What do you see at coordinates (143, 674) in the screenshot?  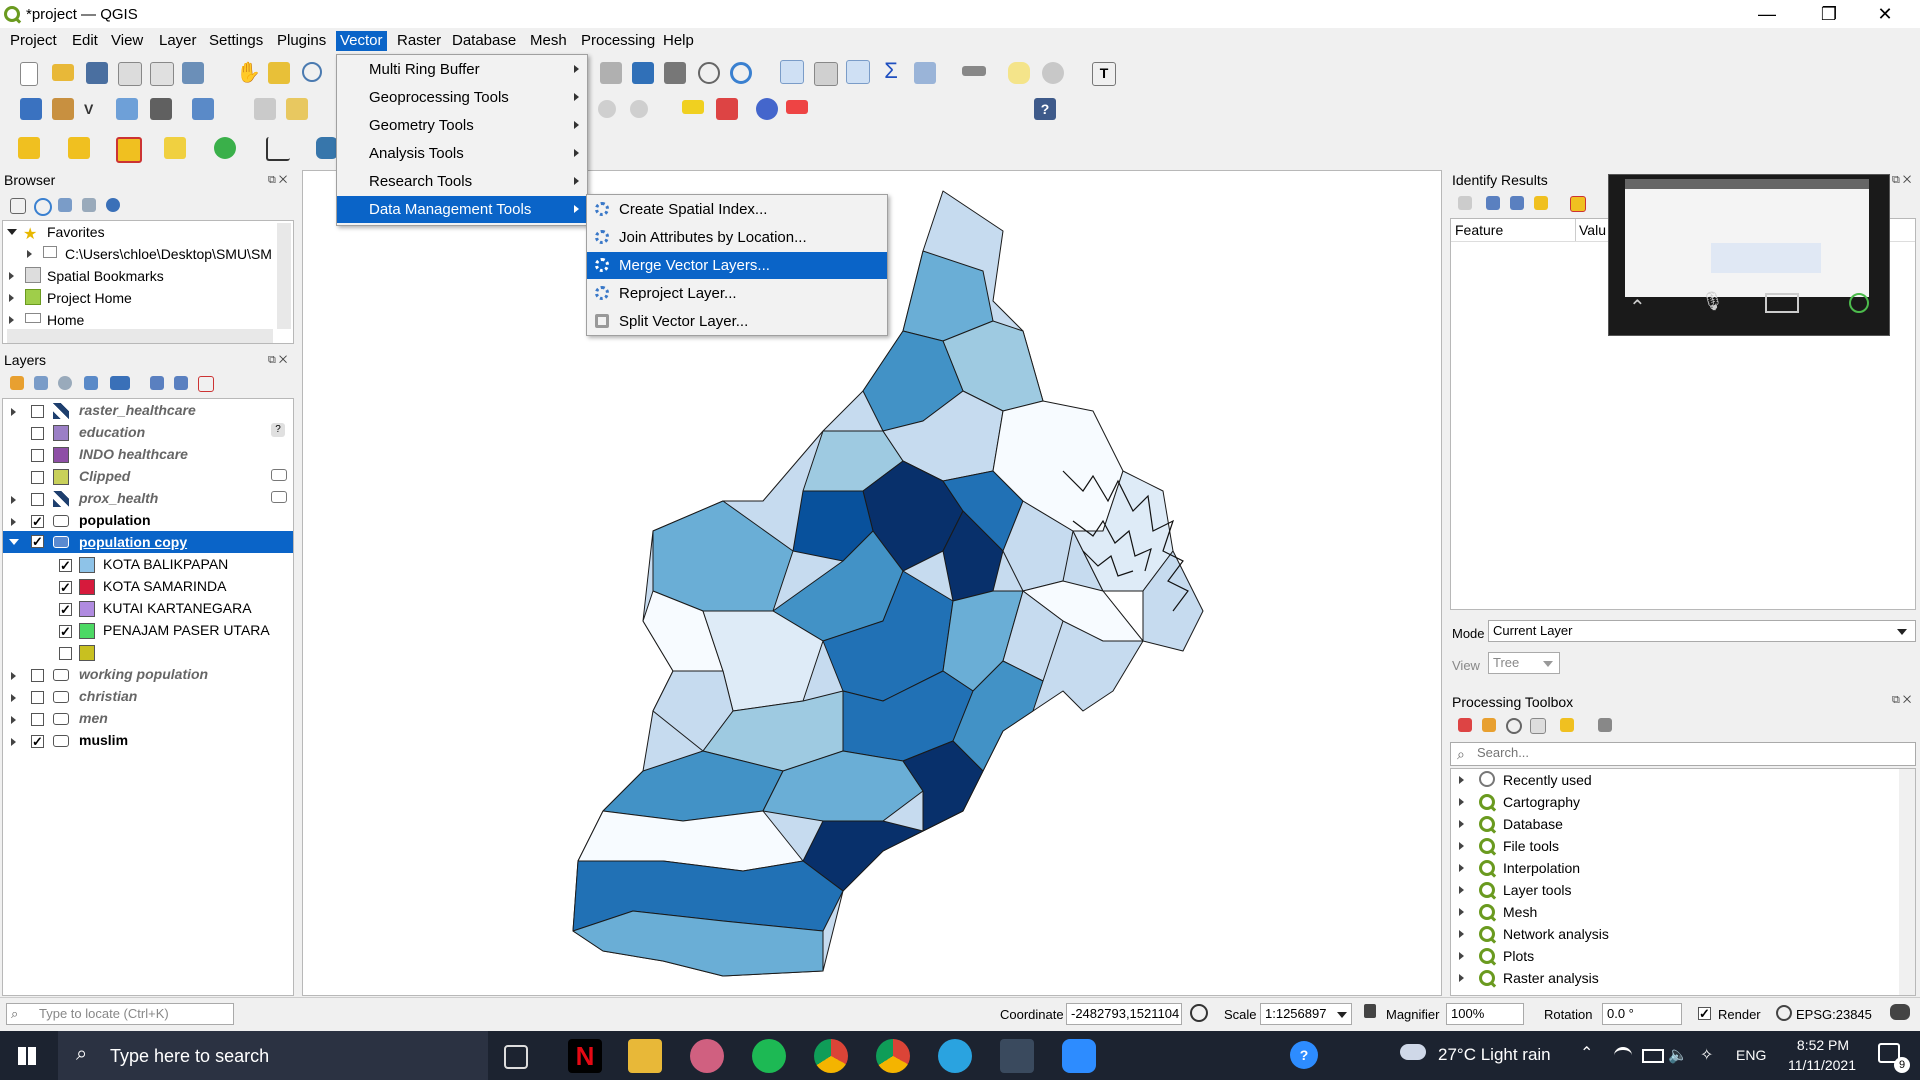 I see `layer-working-population: working population` at bounding box center [143, 674].